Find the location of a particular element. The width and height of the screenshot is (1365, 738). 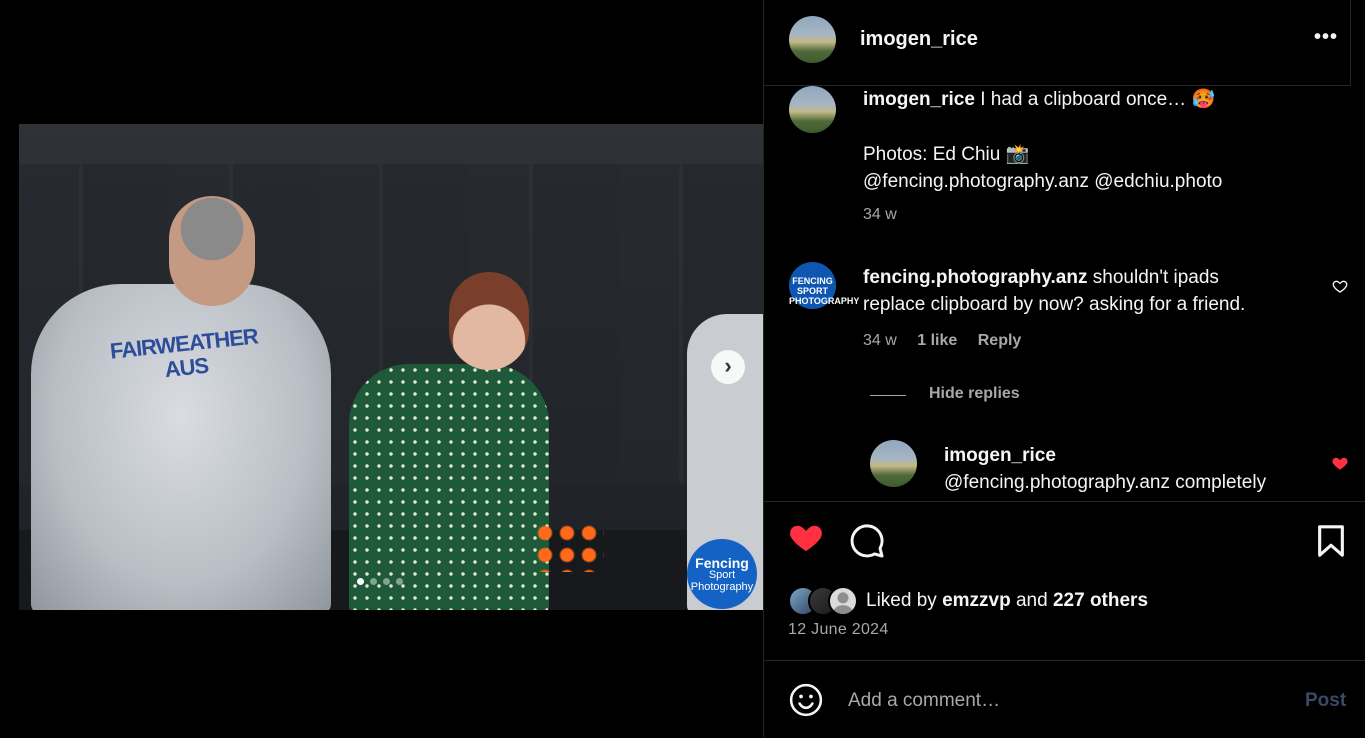

author-avatar is located at coordinates (812, 39).